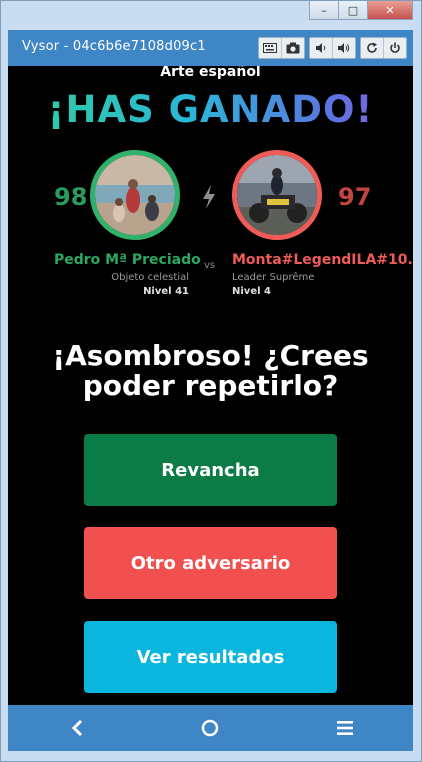  What do you see at coordinates (209, 199) in the screenshot?
I see `lightning-icon` at bounding box center [209, 199].